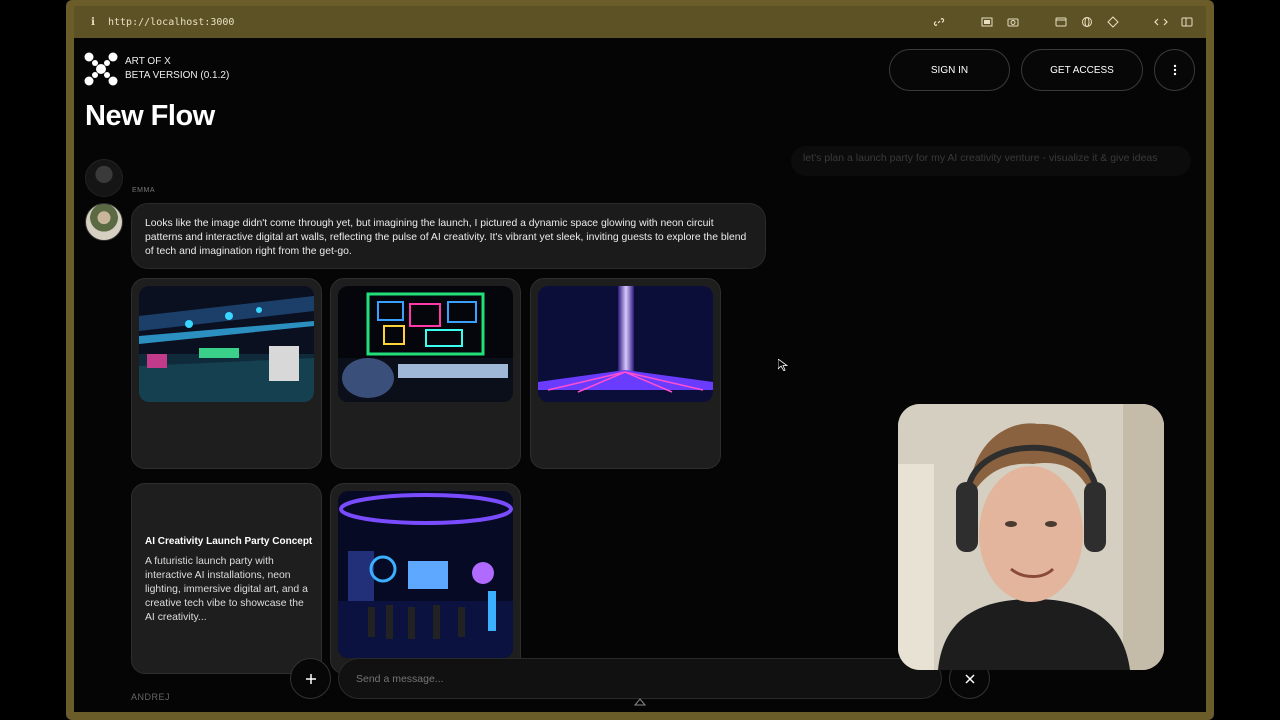 This screenshot has width=1280, height=720. What do you see at coordinates (177, 75) in the screenshot?
I see `brand-version: BETA VERSION (0.1.2)` at bounding box center [177, 75].